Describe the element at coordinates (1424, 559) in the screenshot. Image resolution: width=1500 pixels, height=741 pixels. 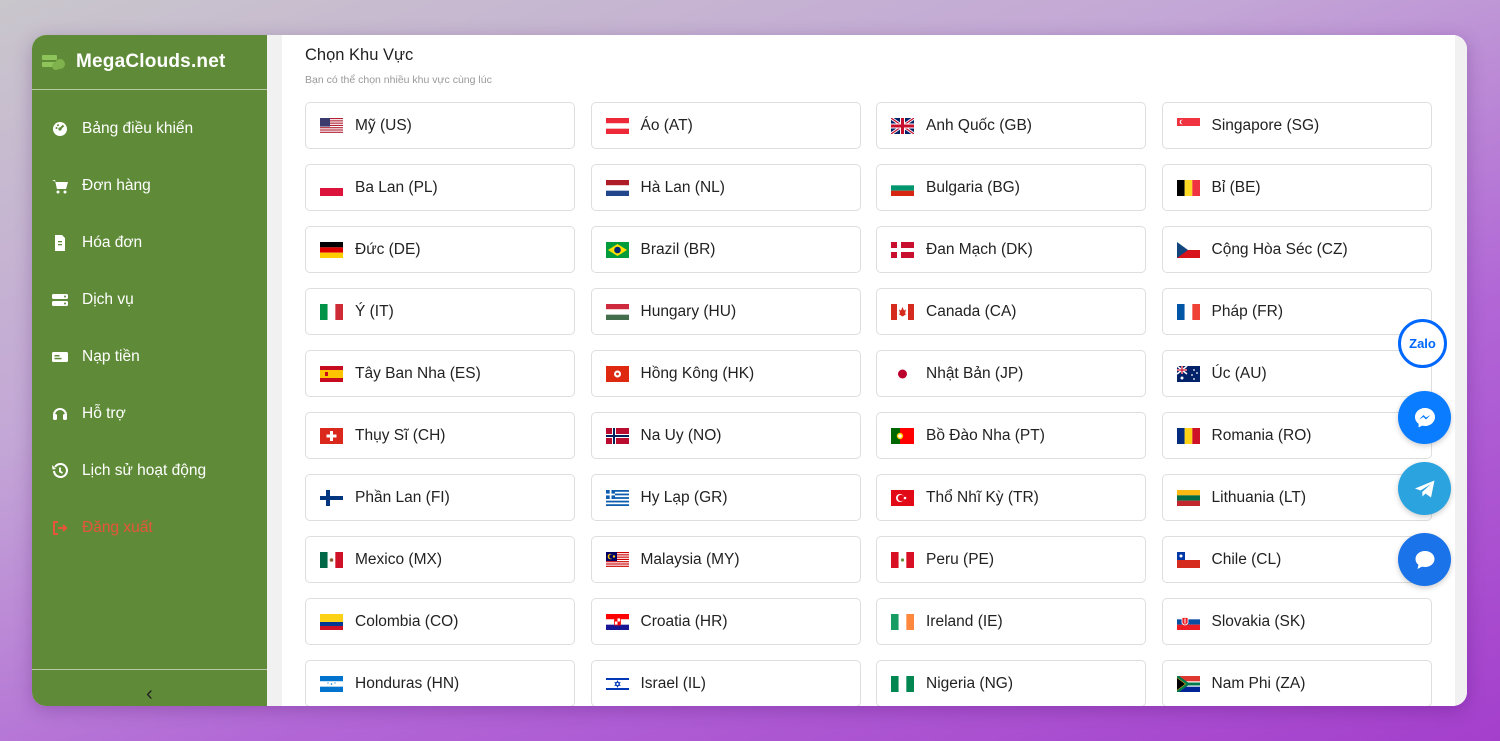
I see `chat-button` at that location.